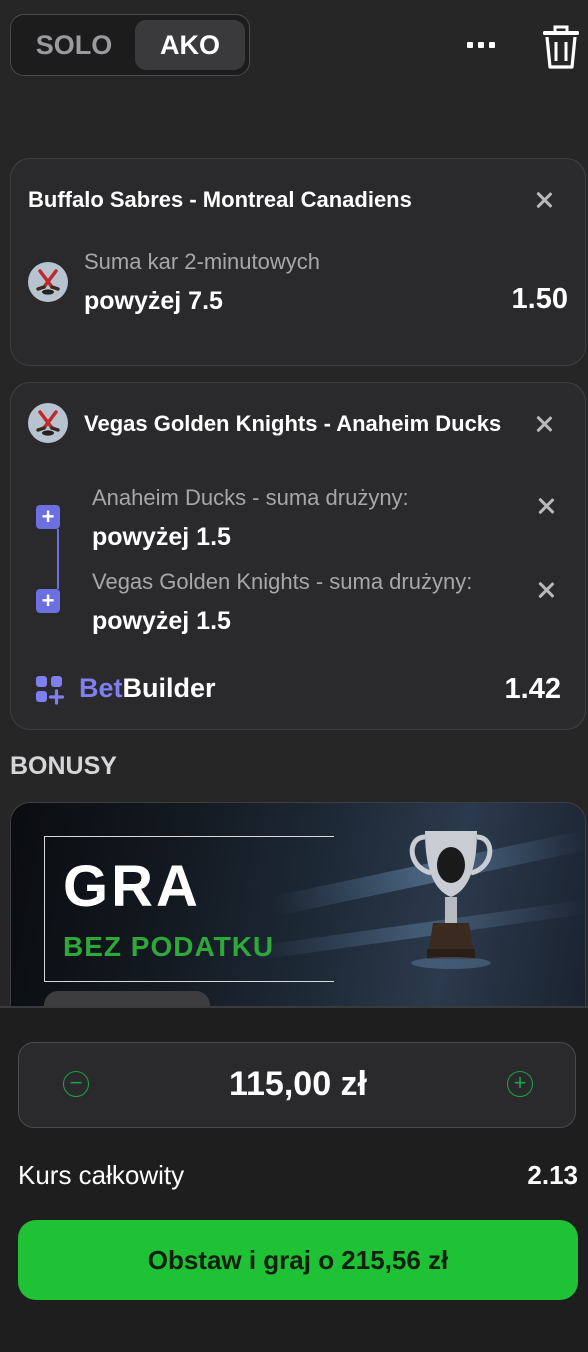  I want to click on bonuses-heading: BONUSY, so click(63, 766).